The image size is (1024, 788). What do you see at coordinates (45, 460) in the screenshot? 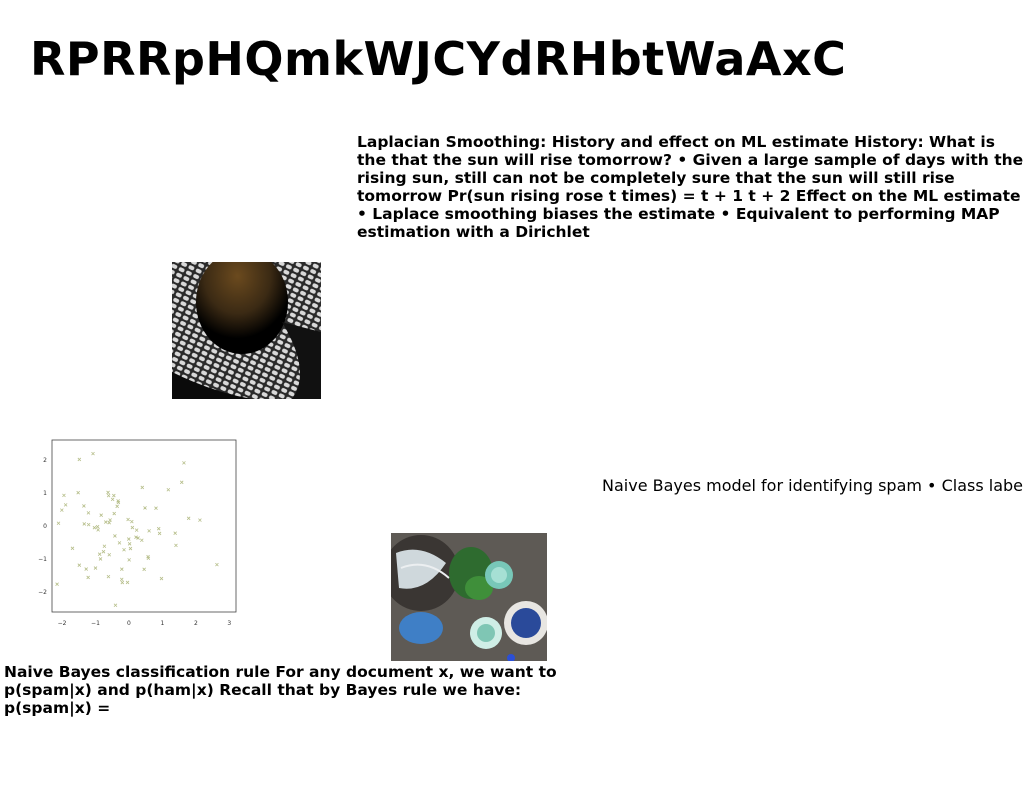
I see `y-tick-label: 2` at bounding box center [45, 460].